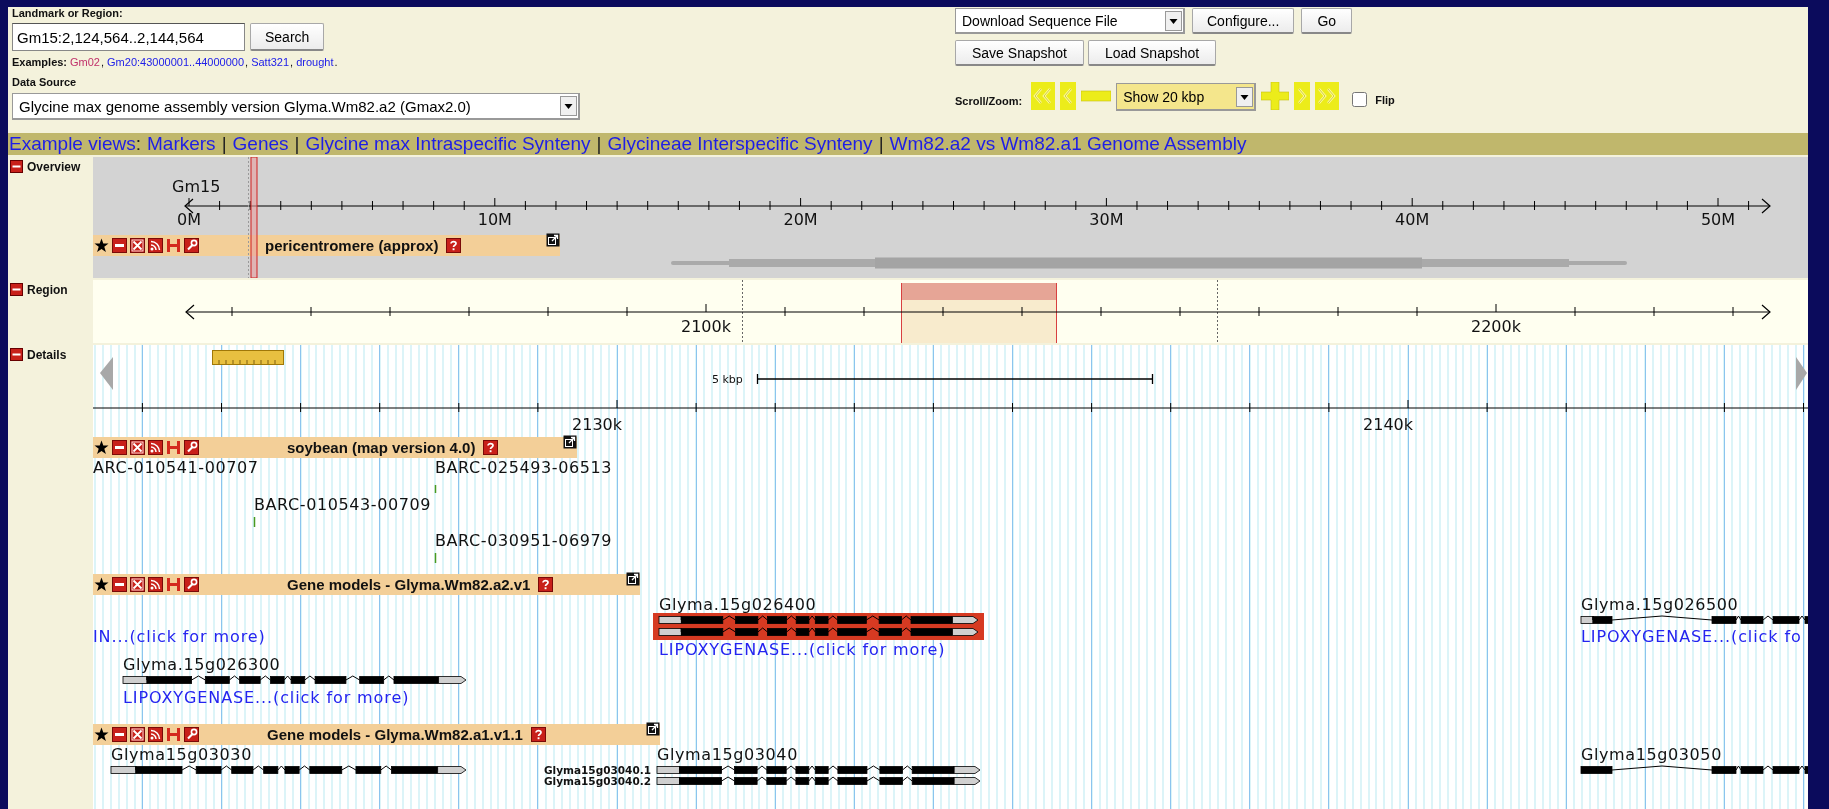 The image size is (1829, 809). What do you see at coordinates (1385, 100) in the screenshot?
I see `flip-label: Flip` at bounding box center [1385, 100].